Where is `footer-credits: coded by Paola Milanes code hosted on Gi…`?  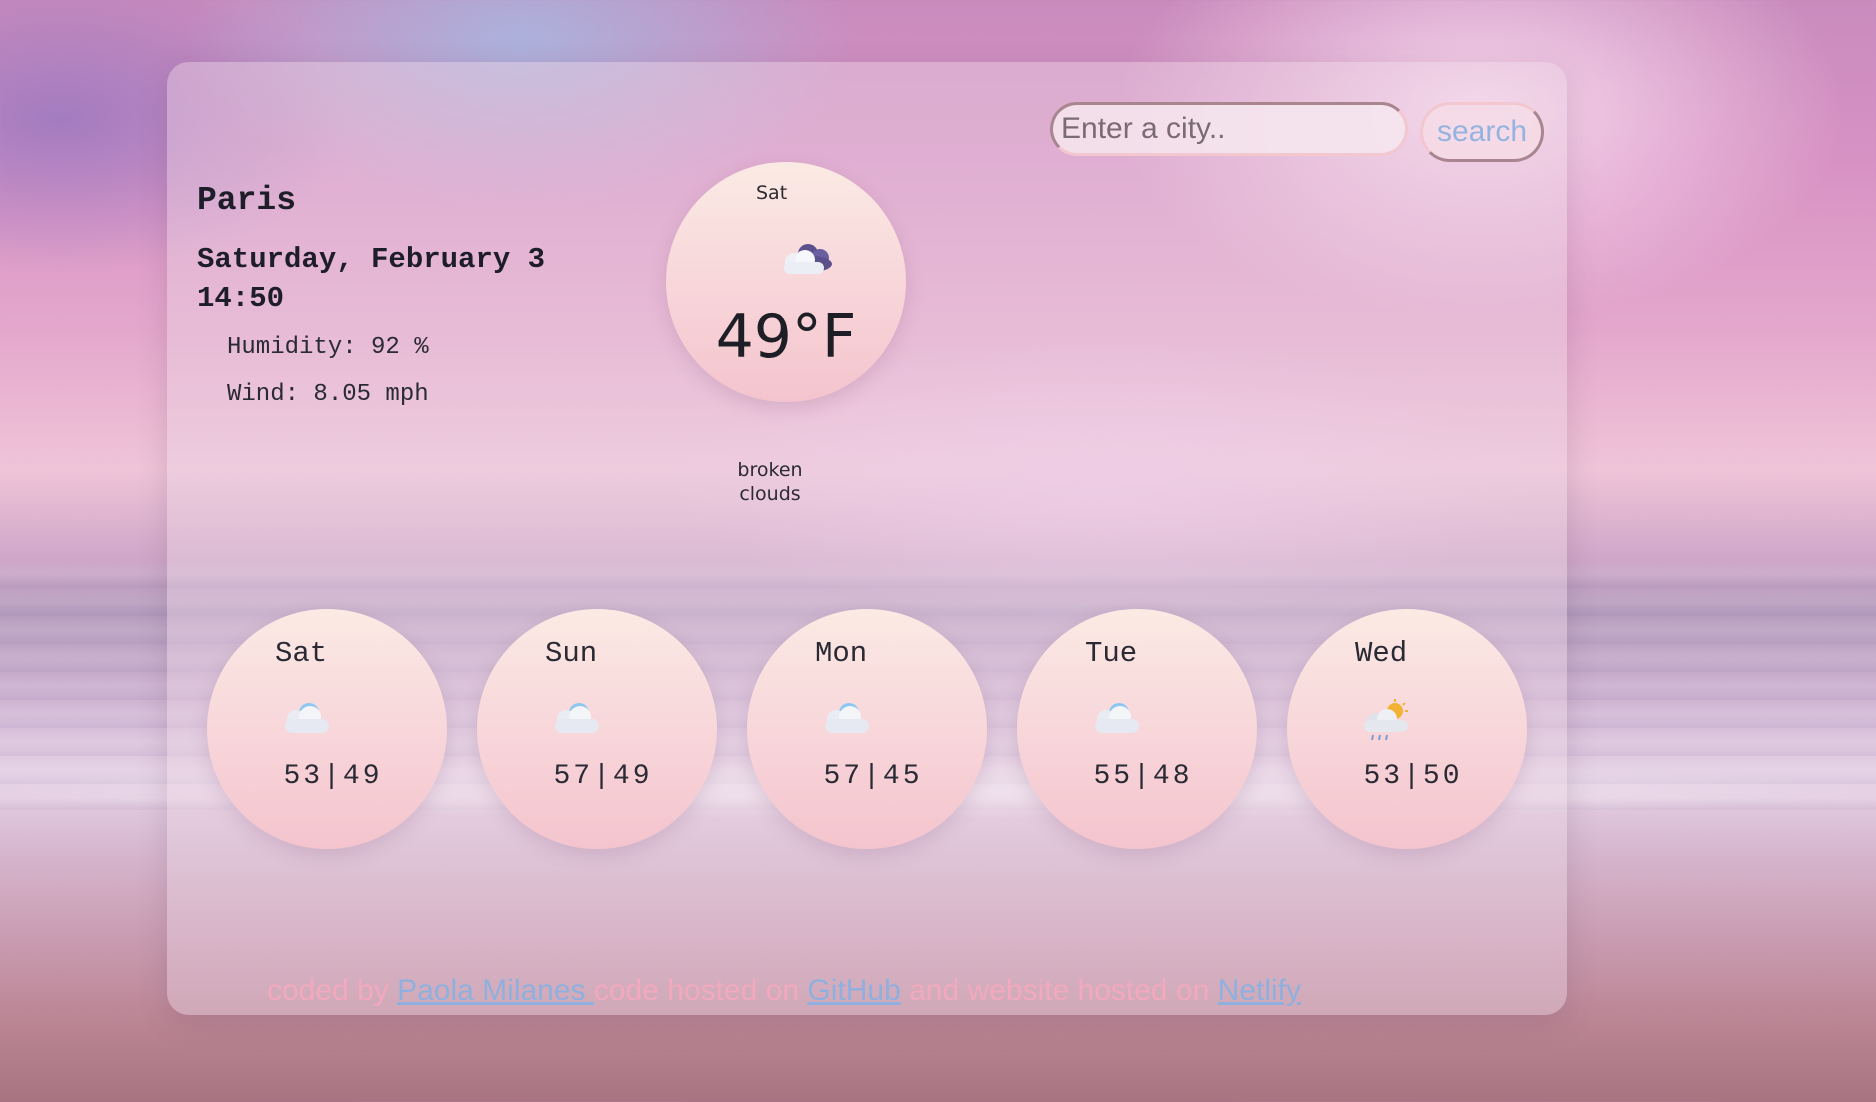
footer-credits: coded by Paola Milanes code hosted on Gi… is located at coordinates (784, 991).